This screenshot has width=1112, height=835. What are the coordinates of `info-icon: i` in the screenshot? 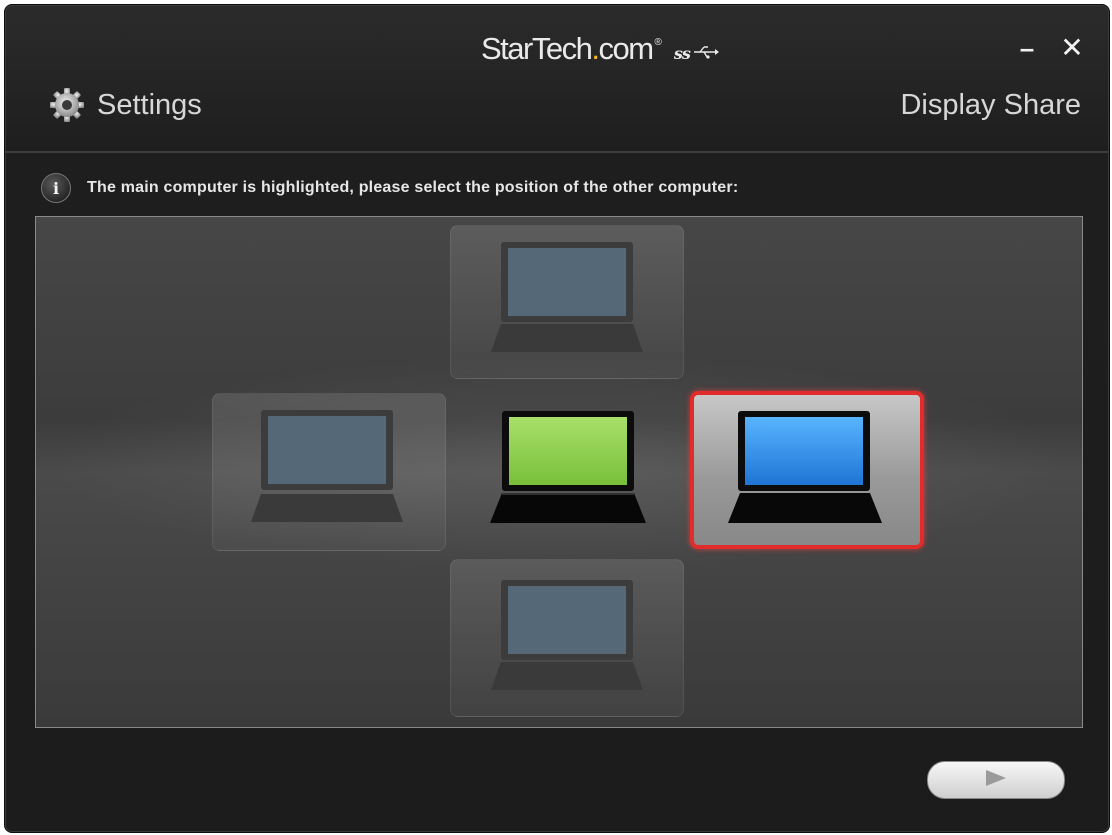 It's located at (56, 188).